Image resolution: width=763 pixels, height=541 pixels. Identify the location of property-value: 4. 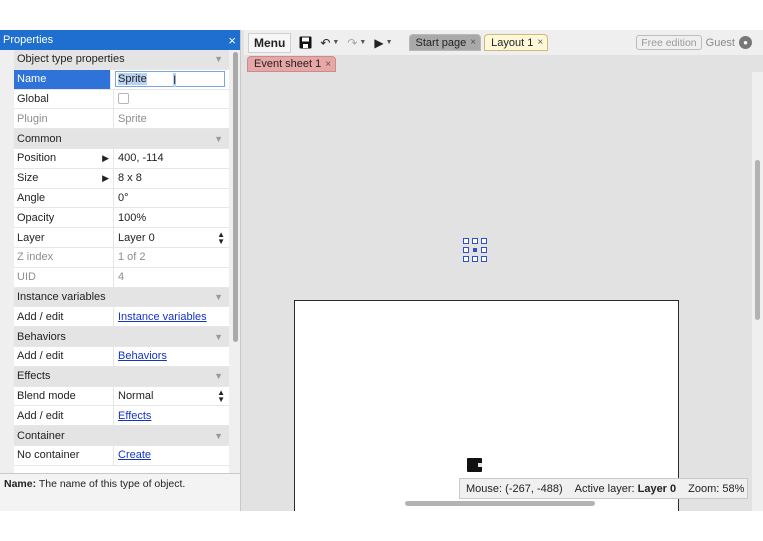
(121, 277).